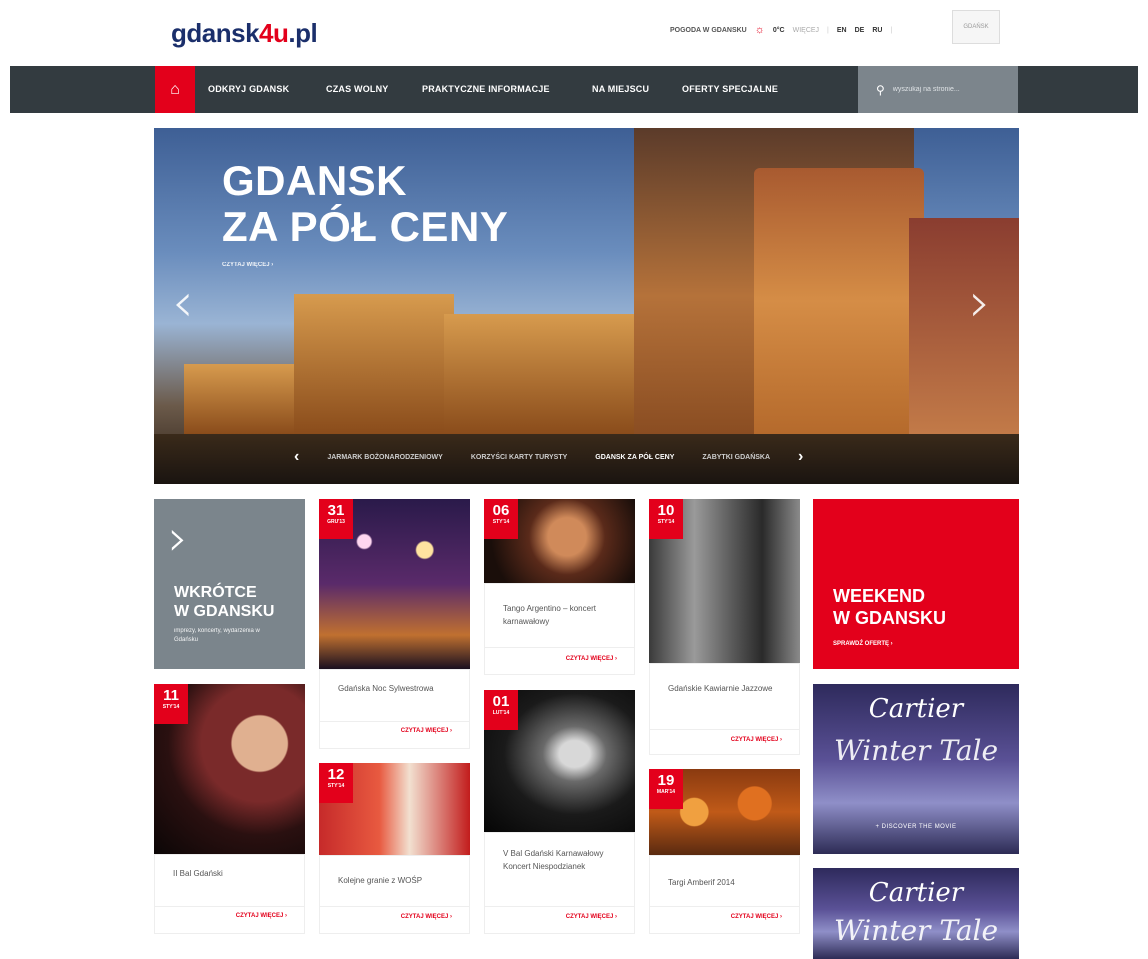  Describe the element at coordinates (224, 611) in the screenshot. I see `upcoming-title-line2: W GDANSKU` at that location.